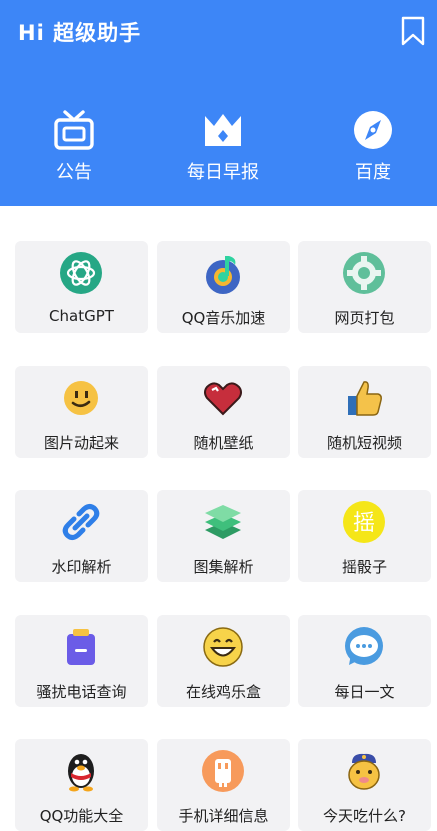 The width and height of the screenshot is (437, 831). What do you see at coordinates (81, 316) in the screenshot?
I see `tool-label: ChatGPT` at bounding box center [81, 316].